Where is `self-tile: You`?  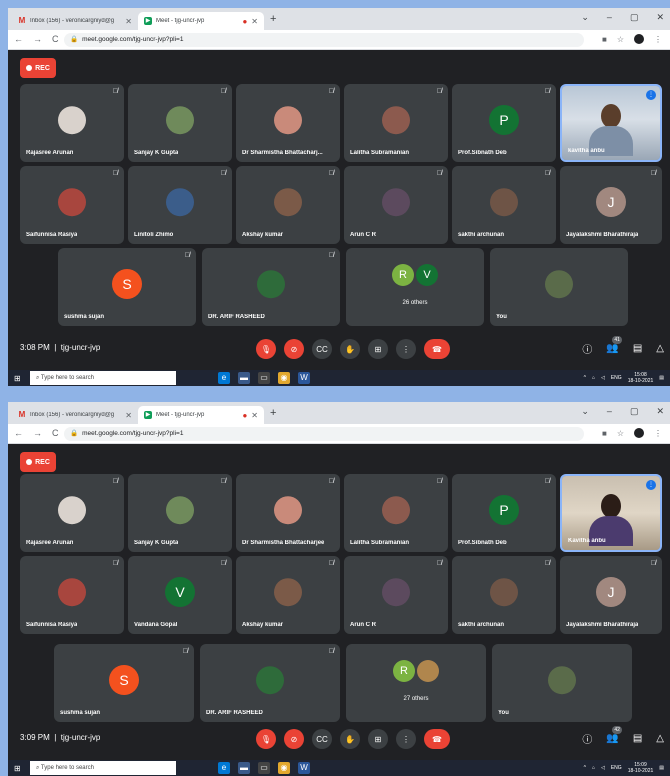
self-tile: You is located at coordinates (559, 287).